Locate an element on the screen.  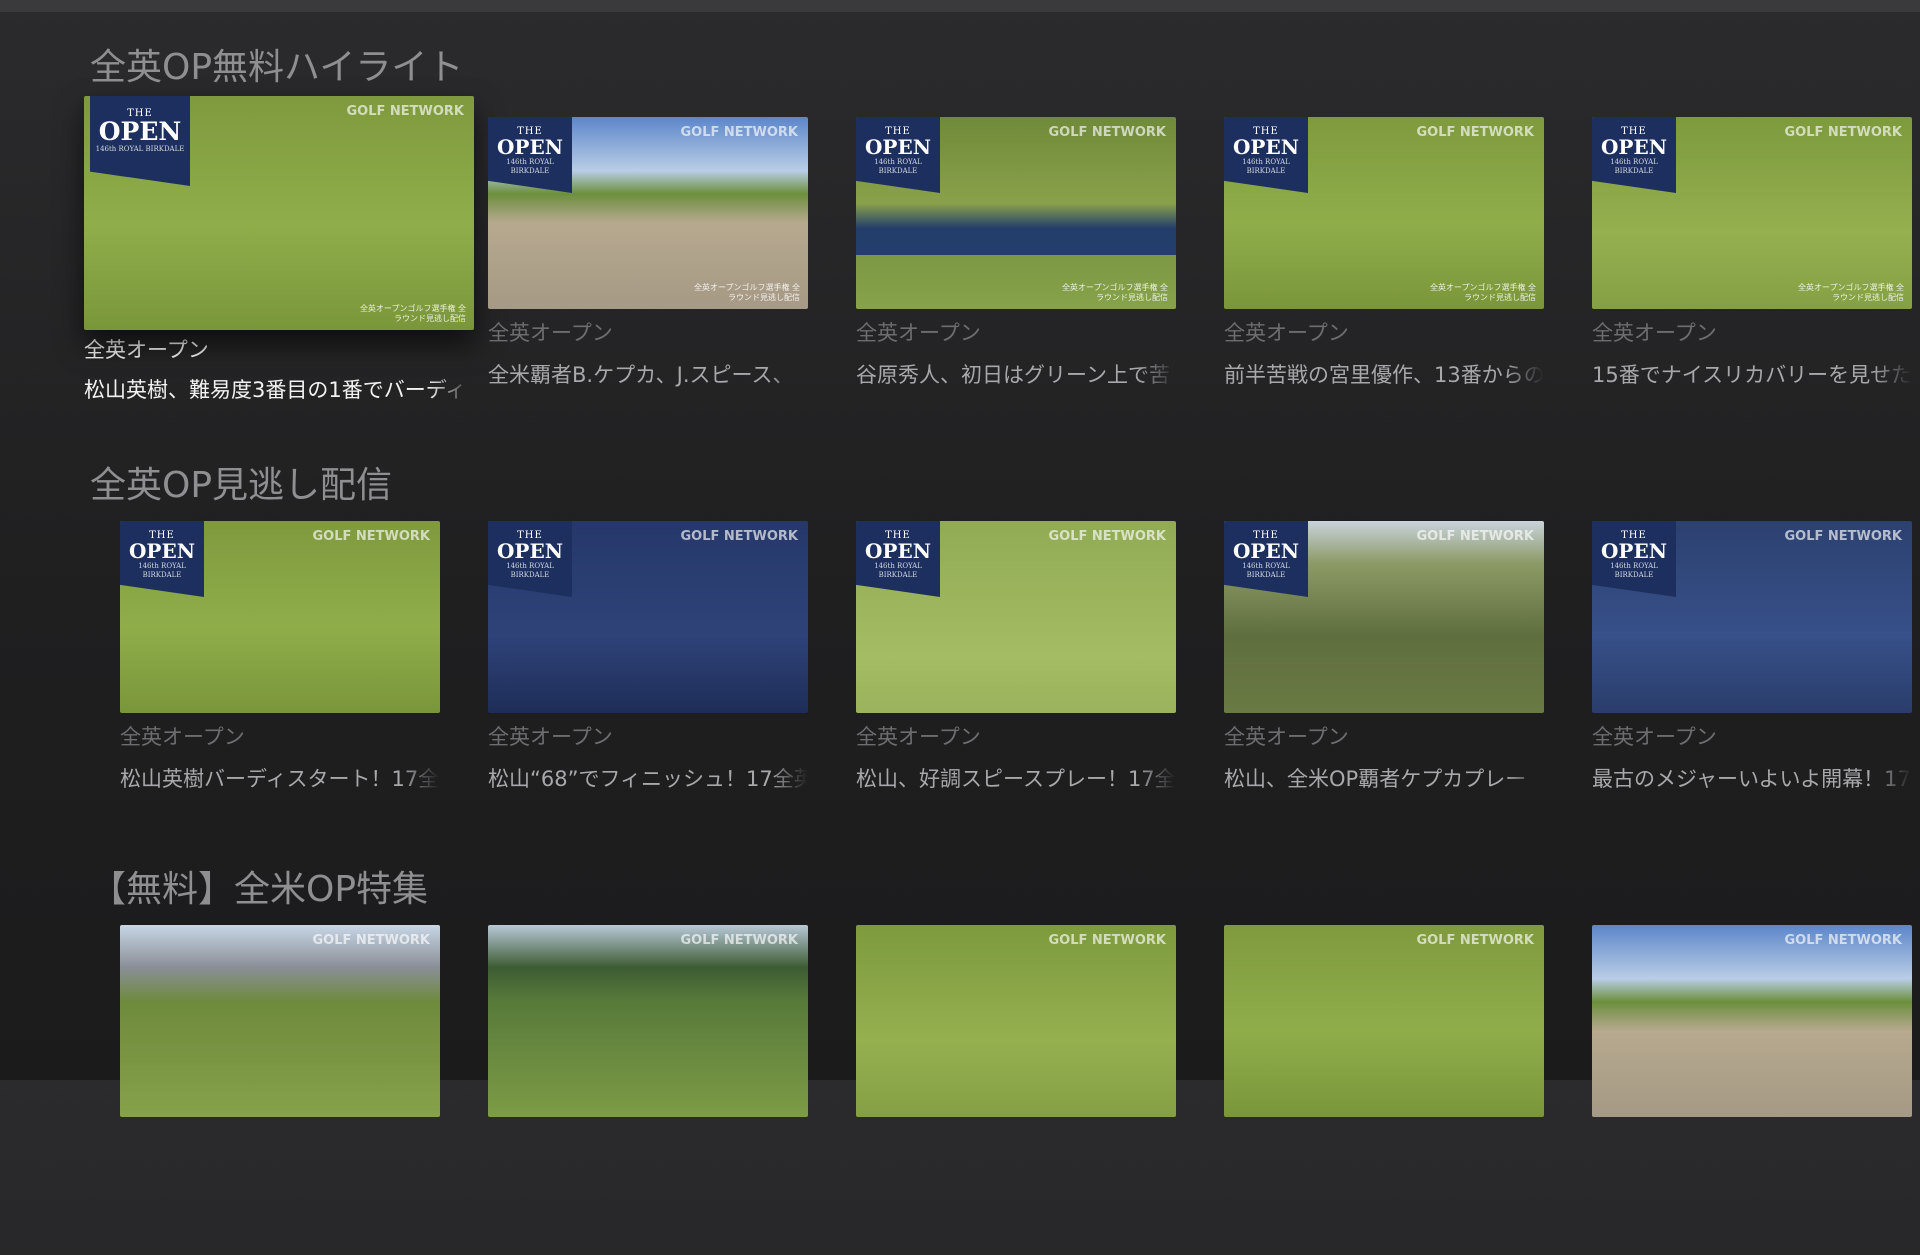
video-title: 谷原秀人、初日はグリーン上で苦 is located at coordinates (1013, 375).